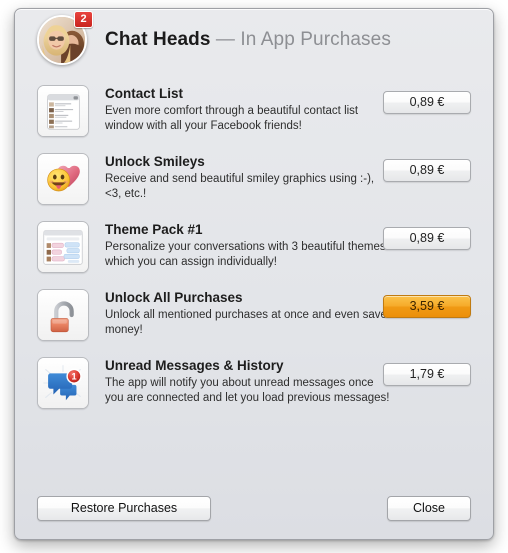 Image resolution: width=508 pixels, height=553 pixels. I want to click on price-button: 1,79 €, so click(427, 374).